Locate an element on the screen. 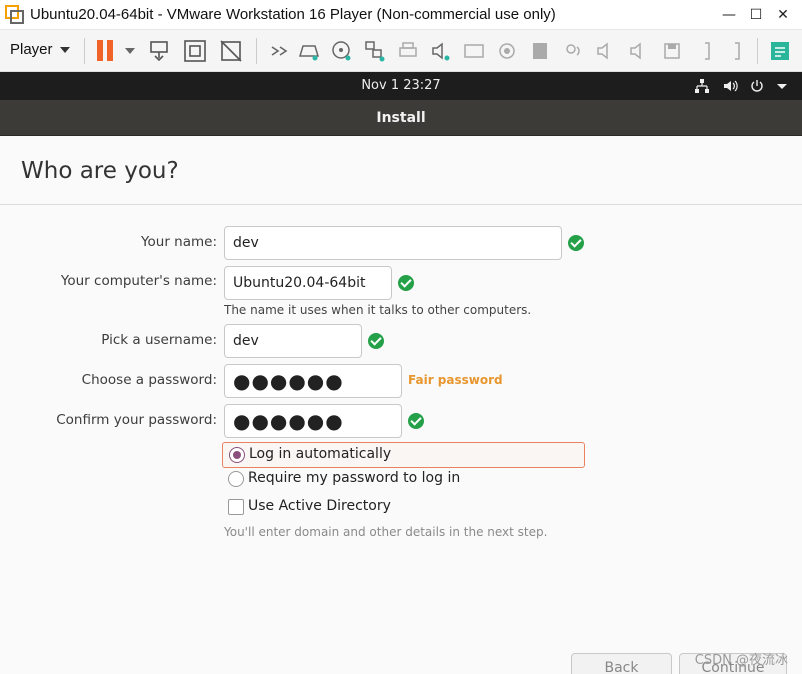 The height and width of the screenshot is (674, 802). fit-guest-icon is located at coordinates (195, 51).